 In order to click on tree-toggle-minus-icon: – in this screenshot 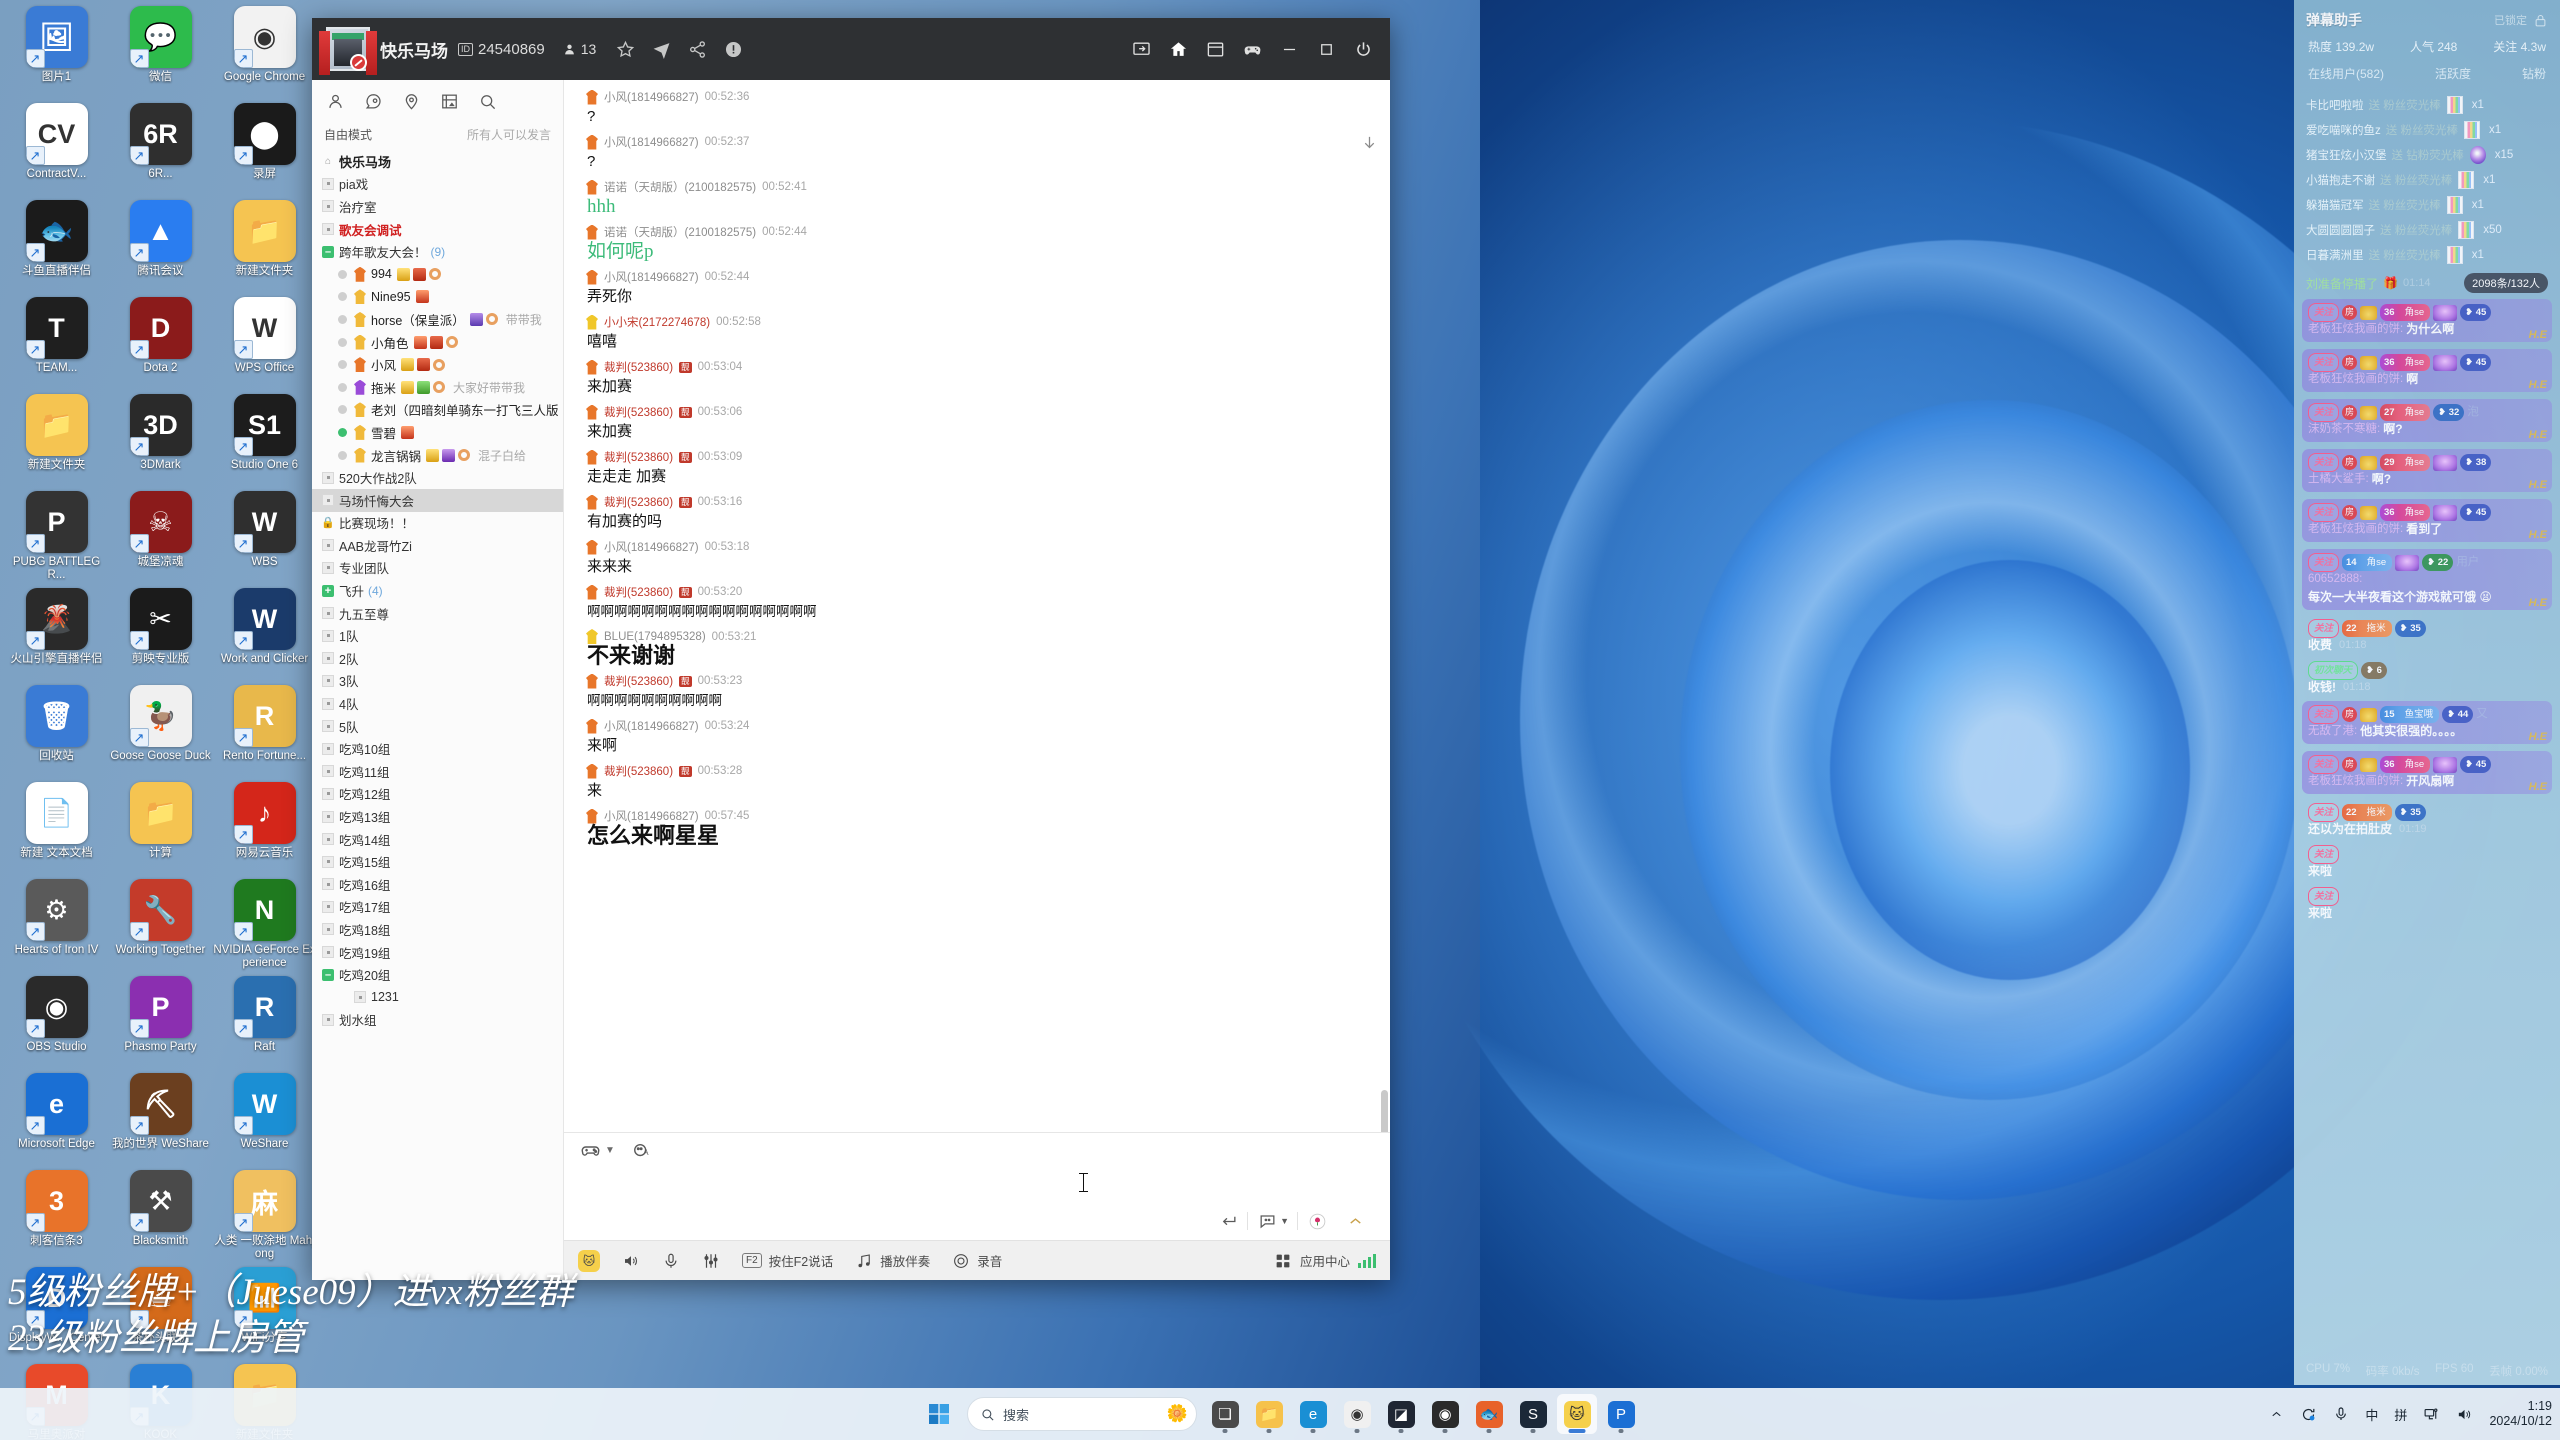, I will do `click(328, 251)`.